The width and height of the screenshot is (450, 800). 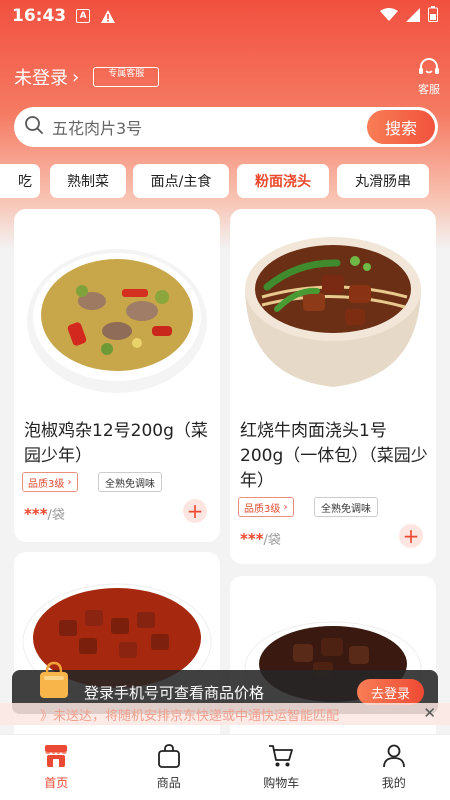 I want to click on tab-cart: 购物车, so click(x=281, y=767).